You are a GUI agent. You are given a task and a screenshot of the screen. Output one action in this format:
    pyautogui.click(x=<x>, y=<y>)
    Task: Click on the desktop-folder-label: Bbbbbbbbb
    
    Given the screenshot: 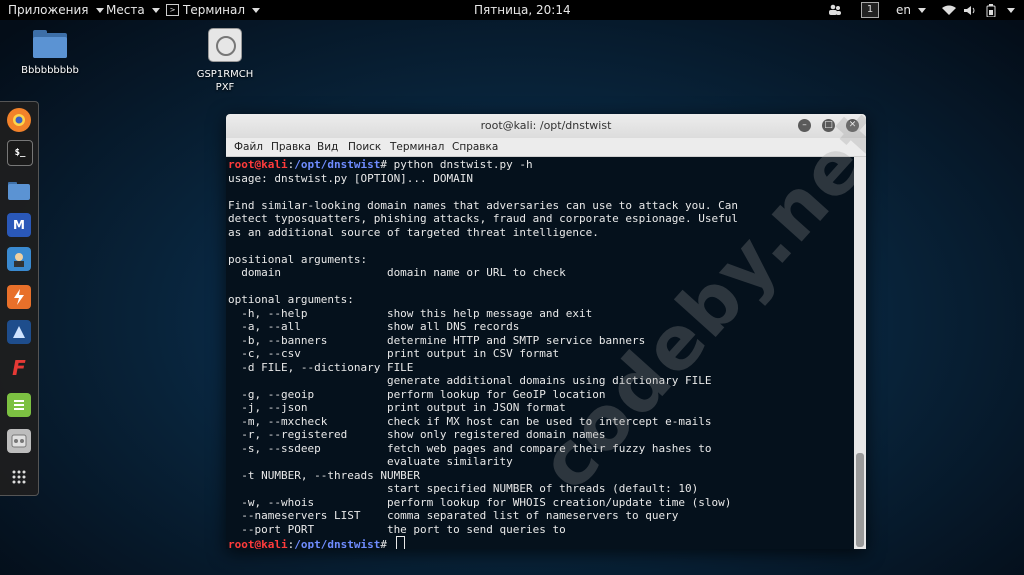 What is the action you would take?
    pyautogui.click(x=50, y=70)
    